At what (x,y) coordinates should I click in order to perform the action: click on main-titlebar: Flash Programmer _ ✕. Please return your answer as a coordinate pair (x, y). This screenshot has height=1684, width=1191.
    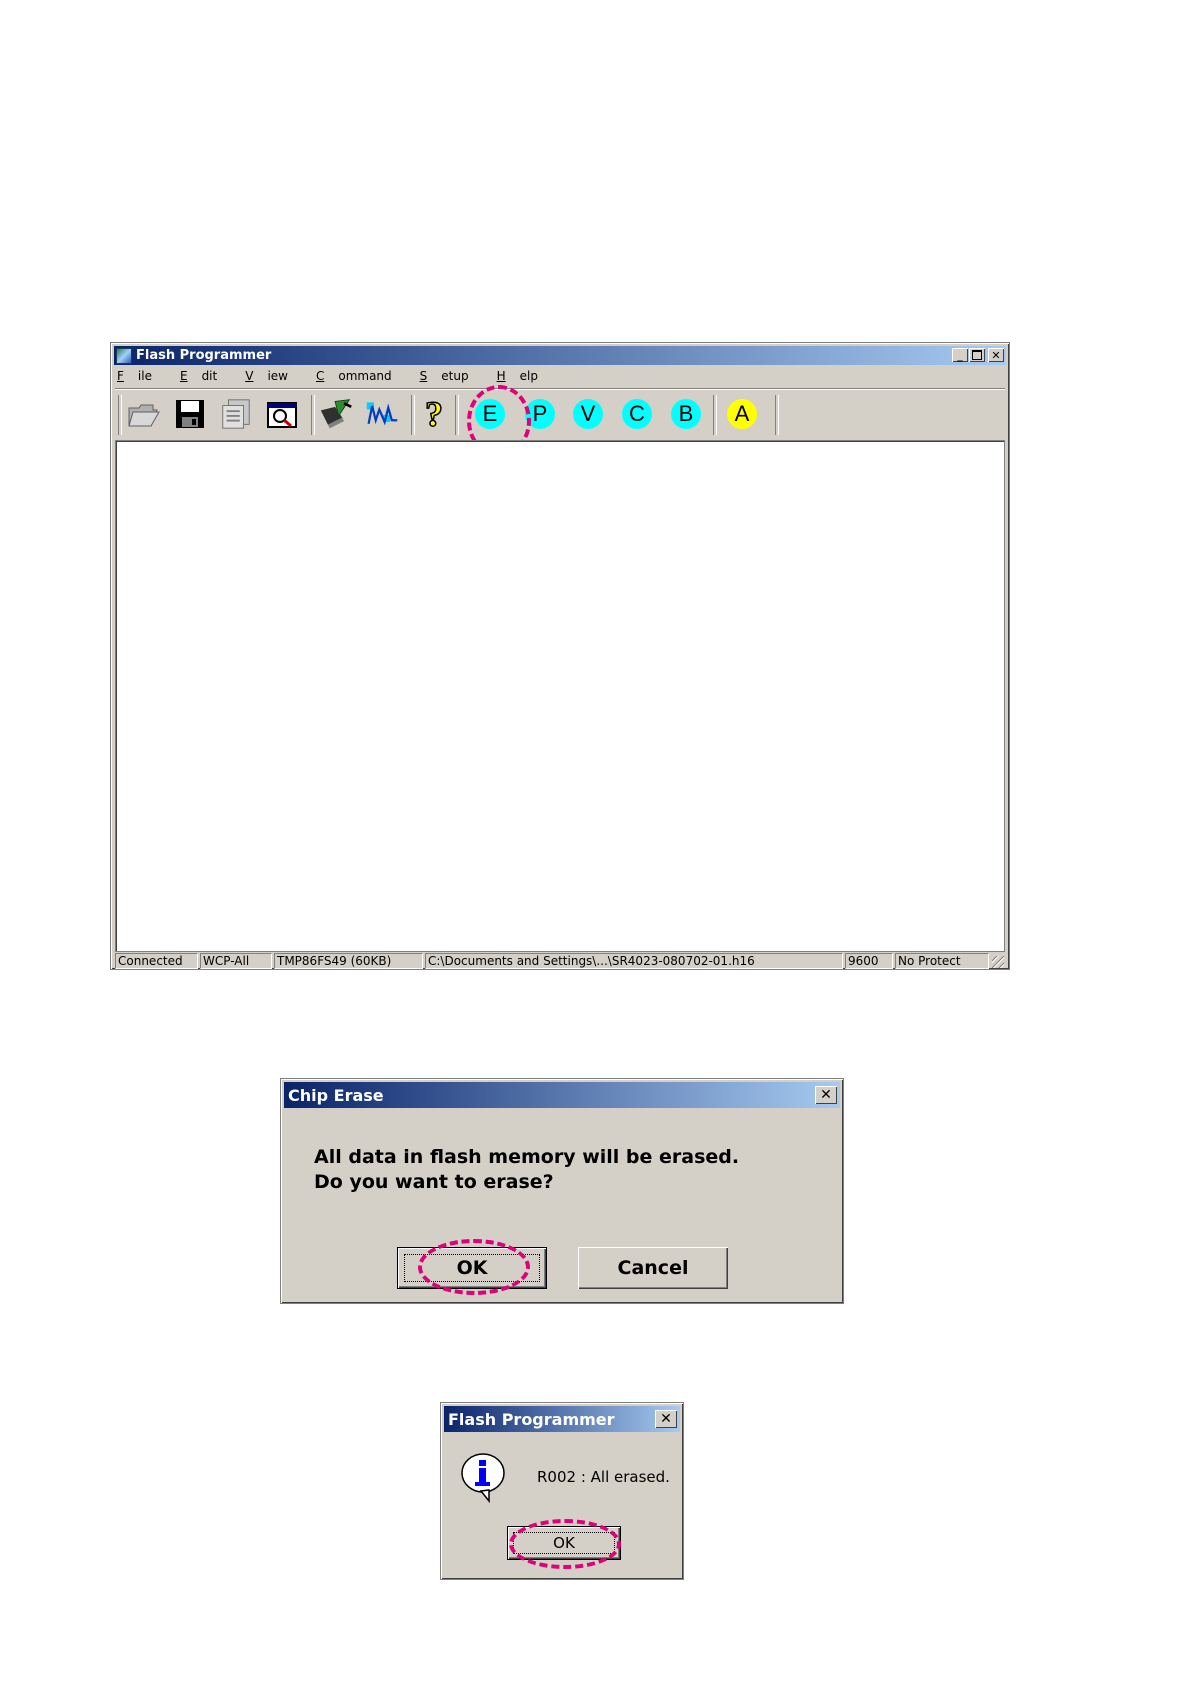
    Looking at the image, I should click on (560, 355).